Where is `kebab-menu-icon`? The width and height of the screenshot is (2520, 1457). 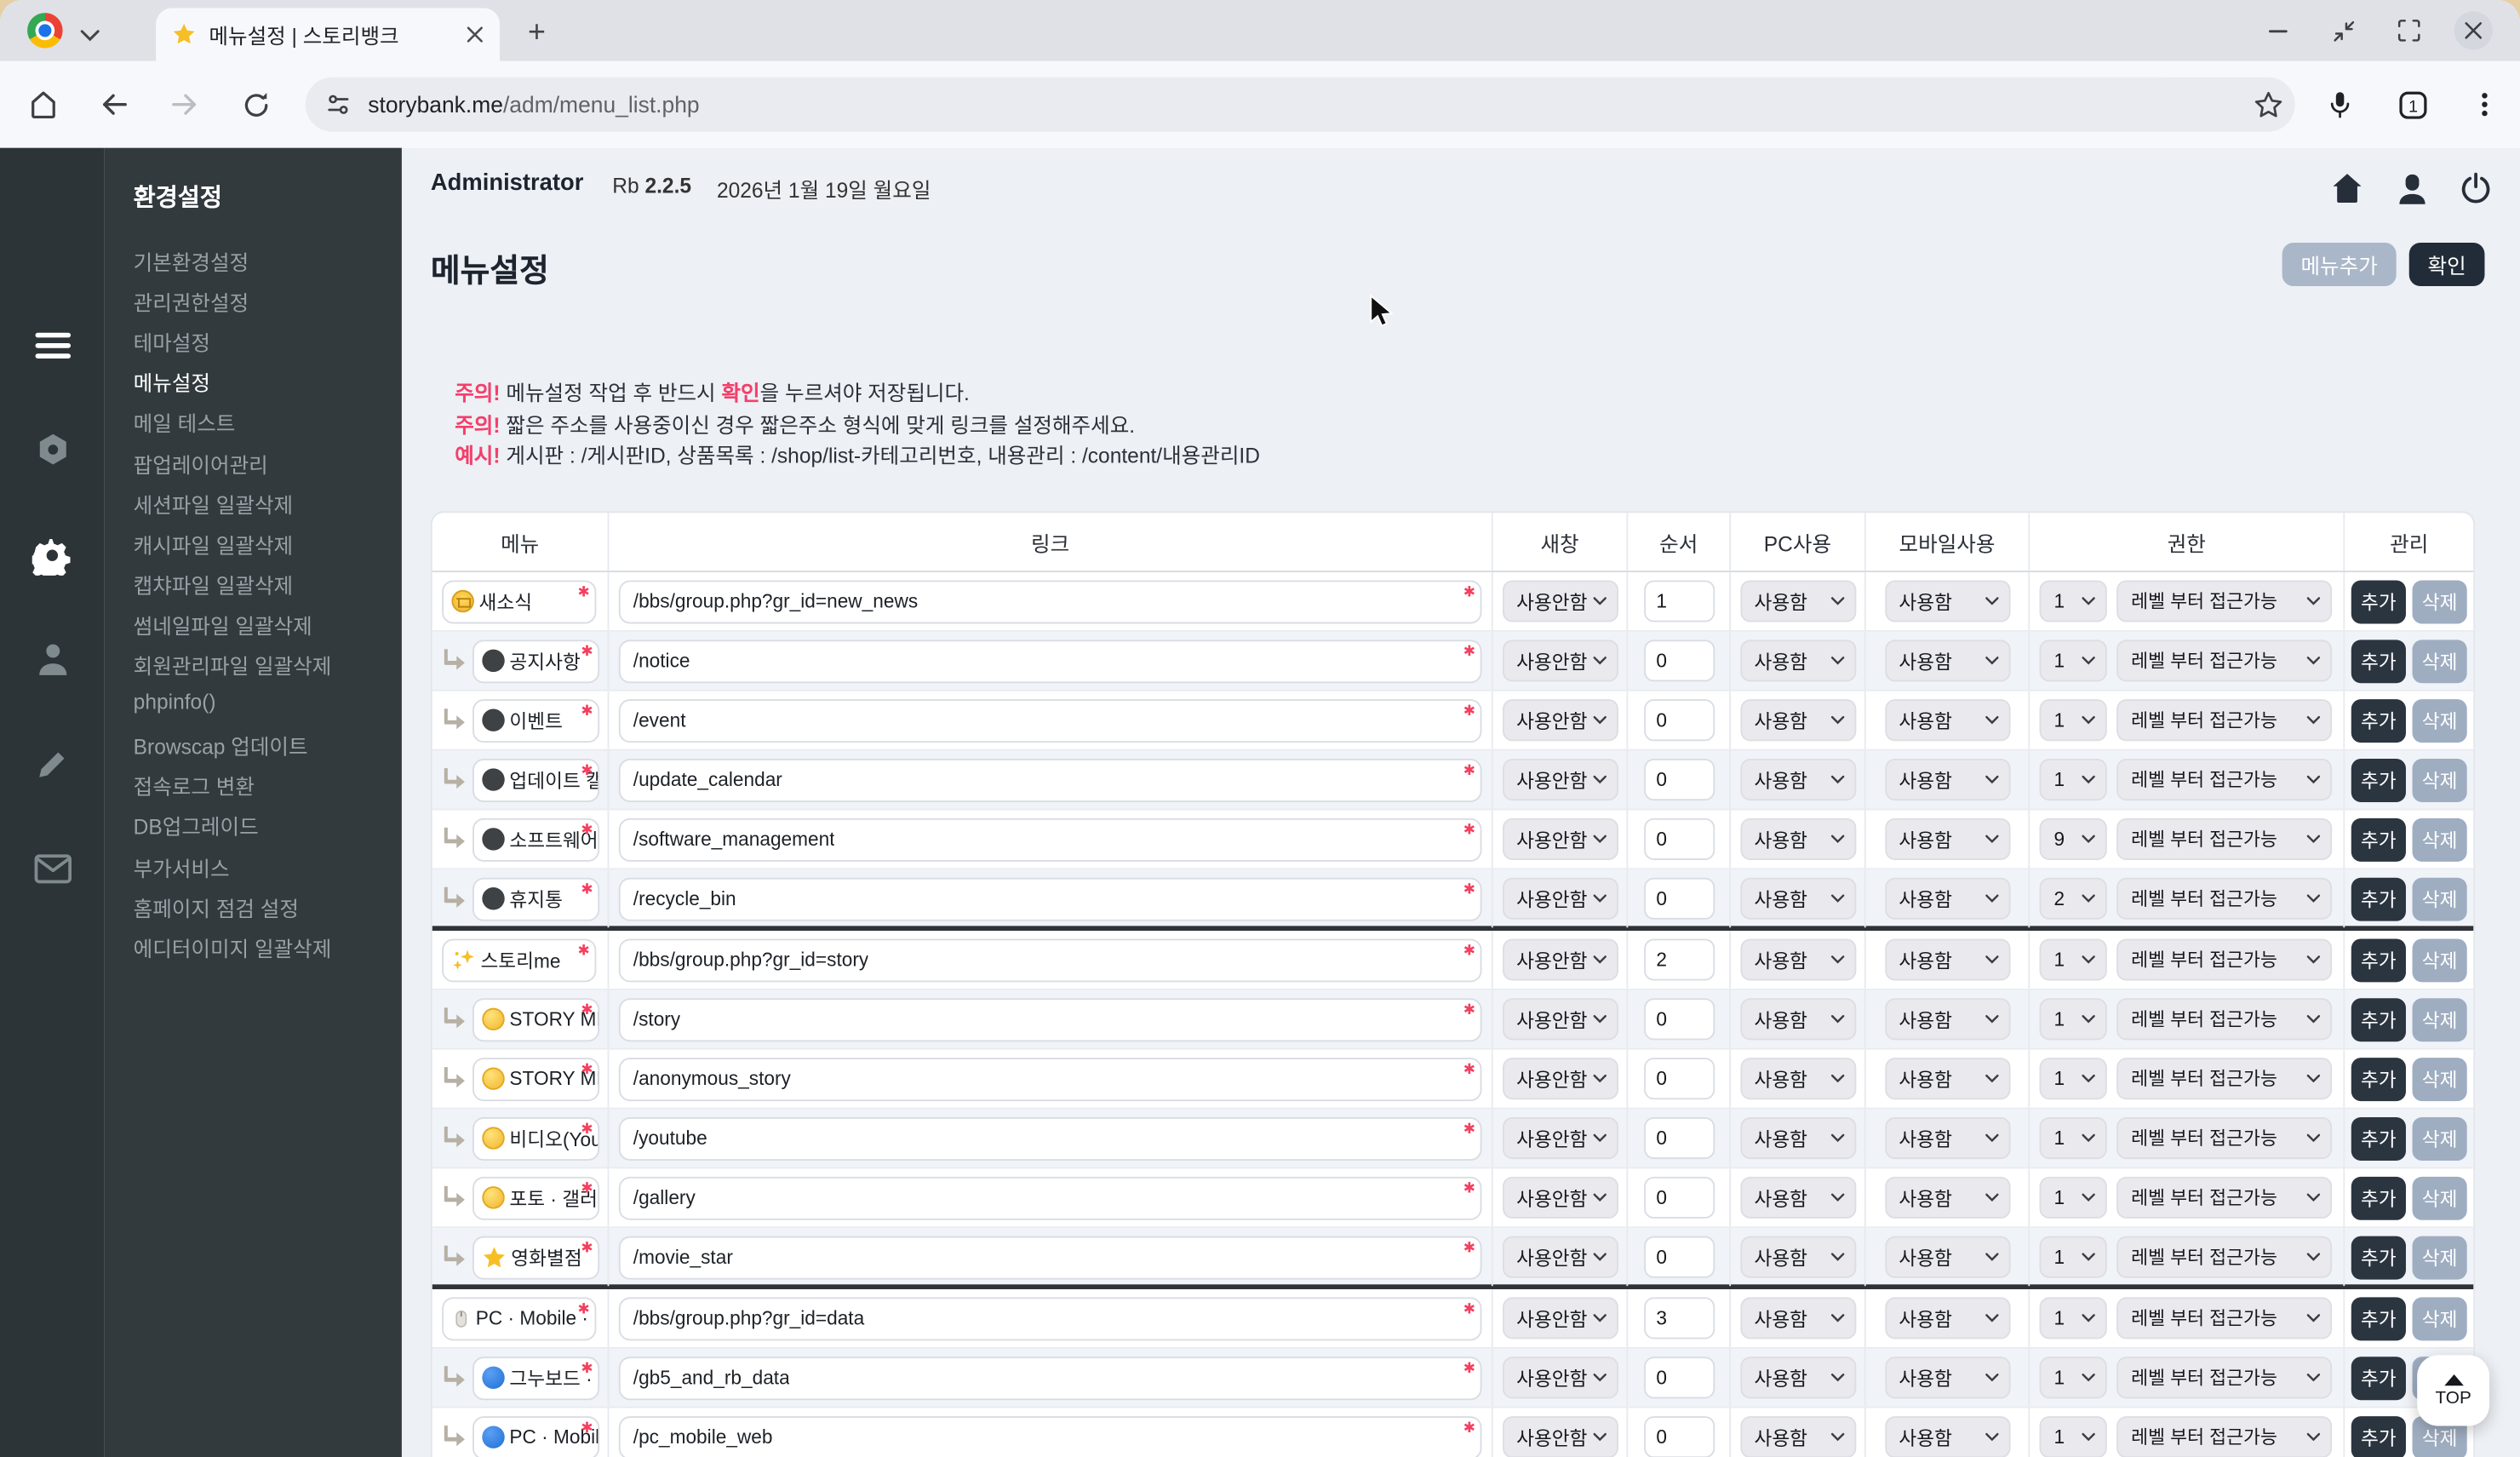
kebab-menu-icon is located at coordinates (2484, 104).